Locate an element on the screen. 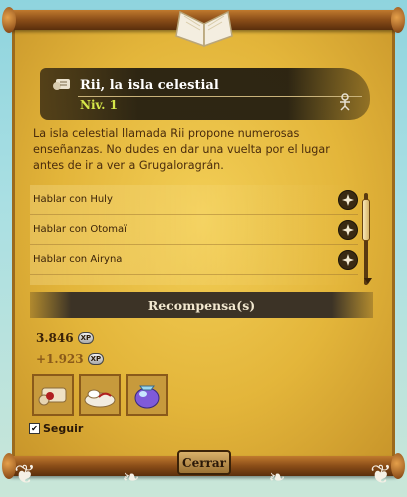 The image size is (407, 497). objective-item: Hablar con Airyna is located at coordinates (194, 260).